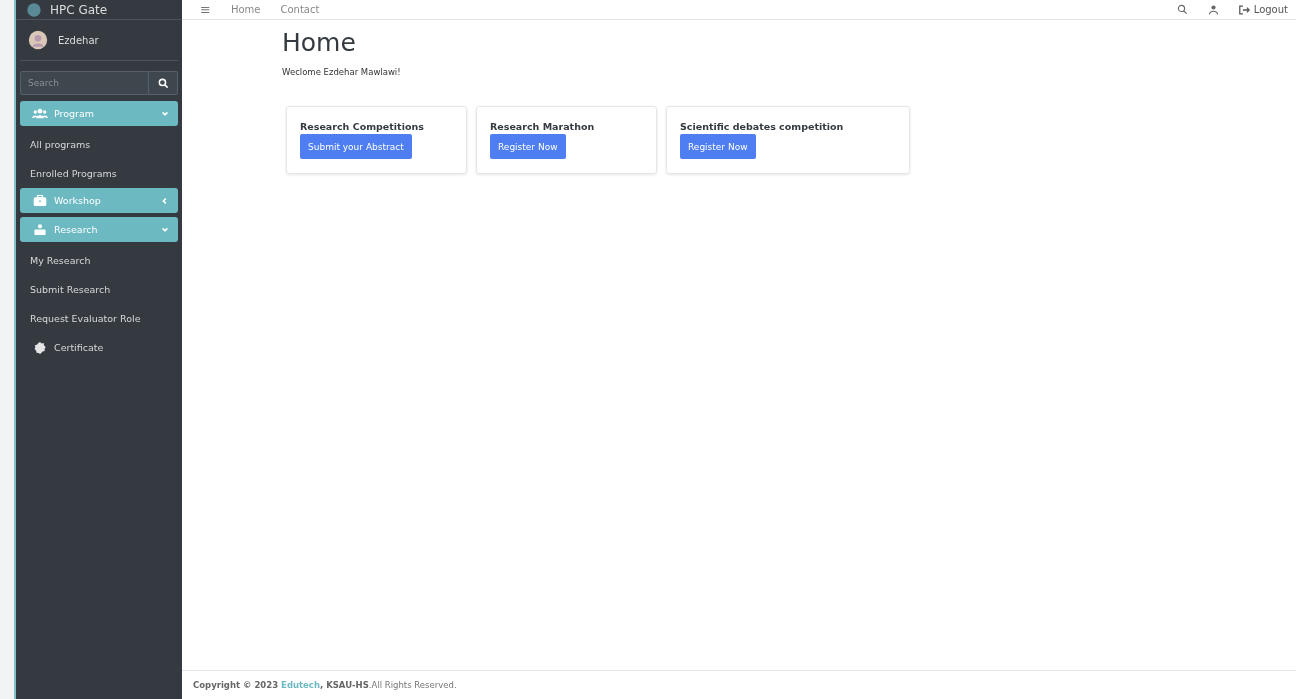 The height and width of the screenshot is (699, 1296). Describe the element at coordinates (79, 9) in the screenshot. I see `brand-title: HPC Gate` at that location.